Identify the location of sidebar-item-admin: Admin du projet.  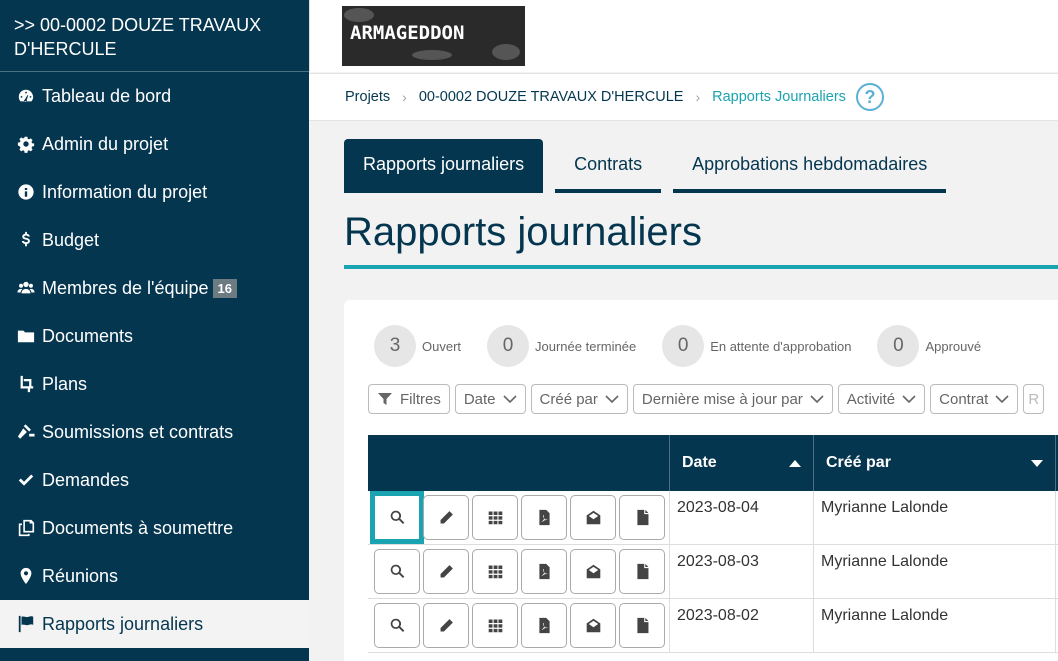
(154, 144).